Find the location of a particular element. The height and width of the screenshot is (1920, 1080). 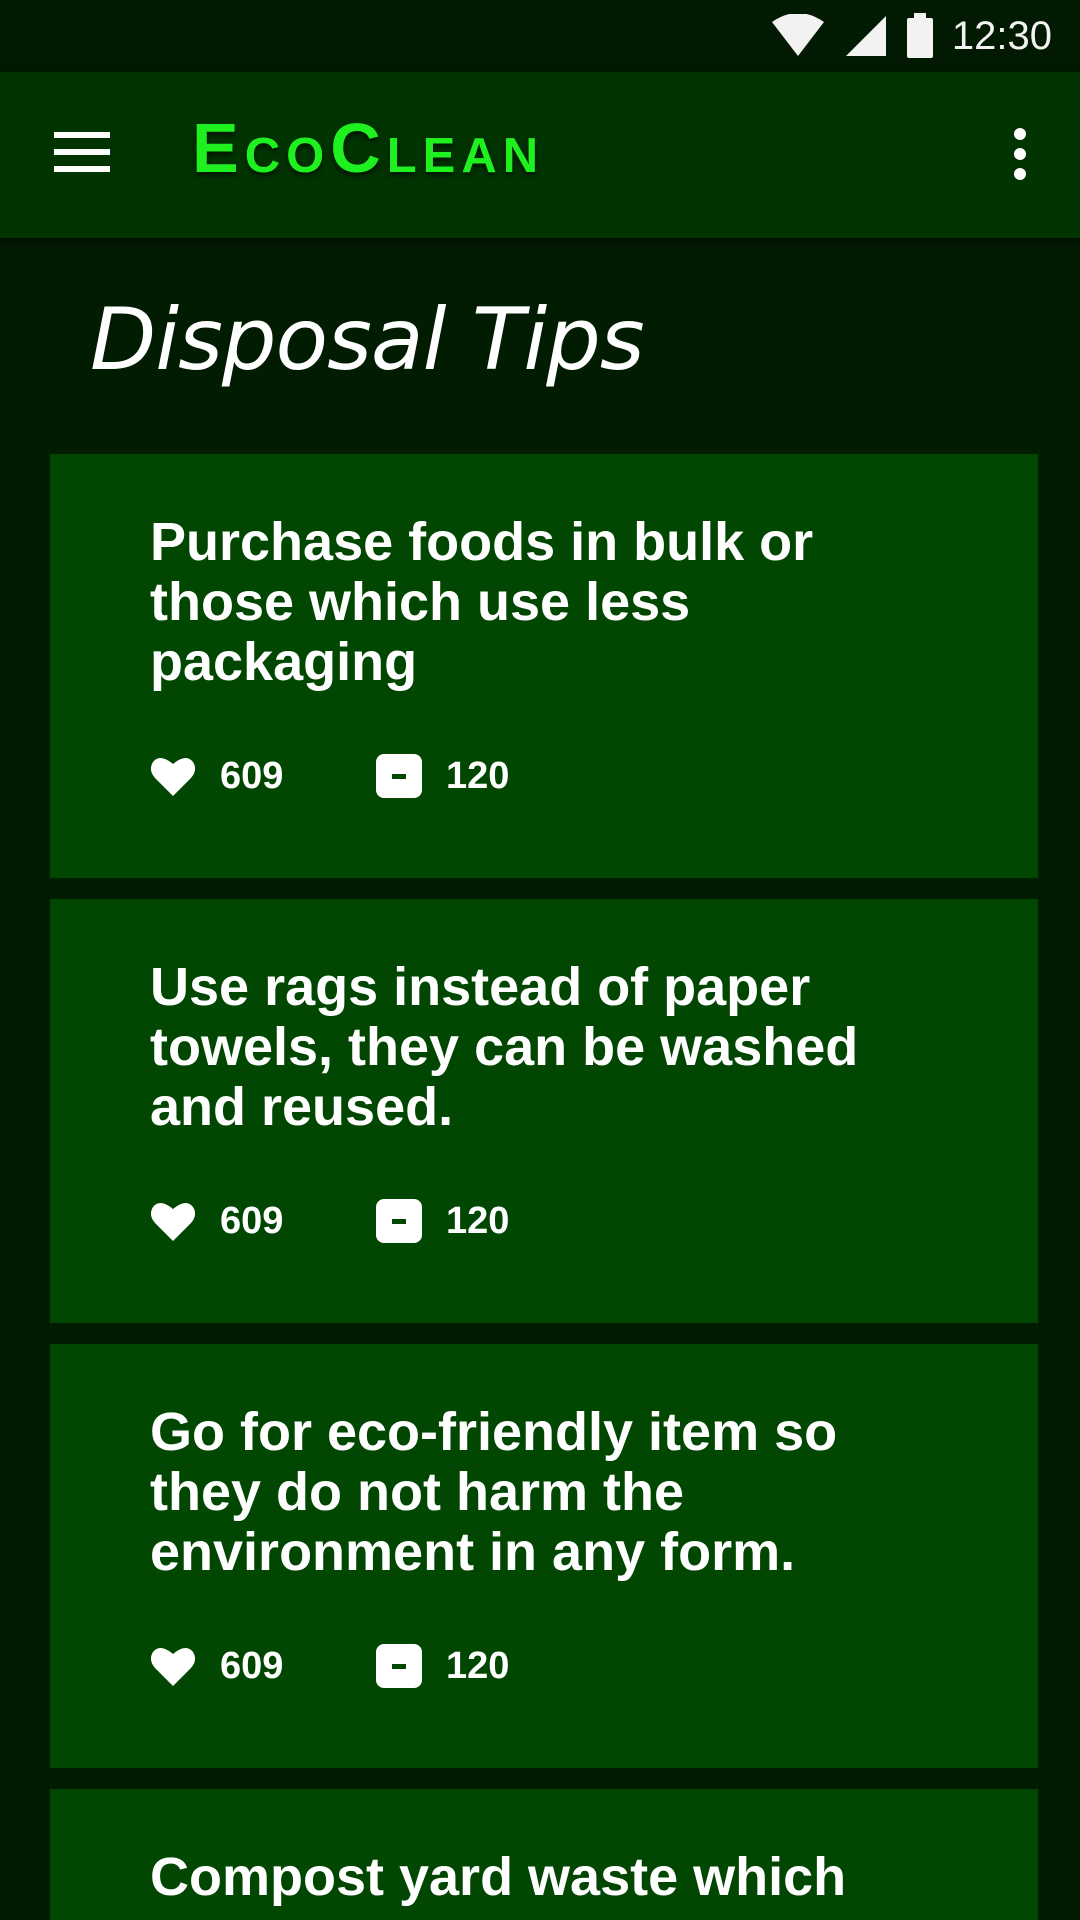

more-vert-icon is located at coordinates (1020, 154).